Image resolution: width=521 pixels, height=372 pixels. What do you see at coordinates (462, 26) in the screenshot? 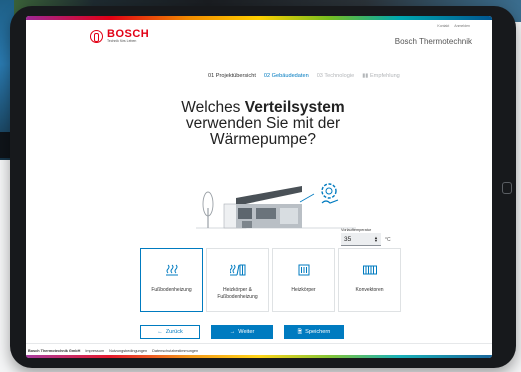
I see `login-link: Anmelden` at bounding box center [462, 26].